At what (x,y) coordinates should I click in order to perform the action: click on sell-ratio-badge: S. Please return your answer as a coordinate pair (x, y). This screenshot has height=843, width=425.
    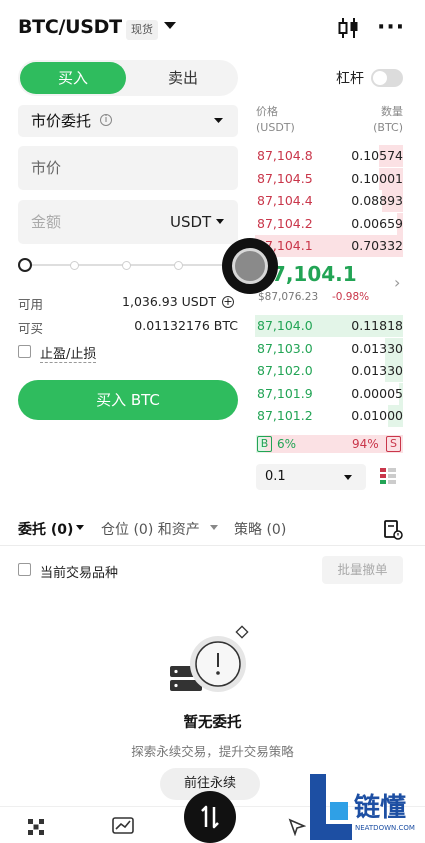
    Looking at the image, I should click on (393, 444).